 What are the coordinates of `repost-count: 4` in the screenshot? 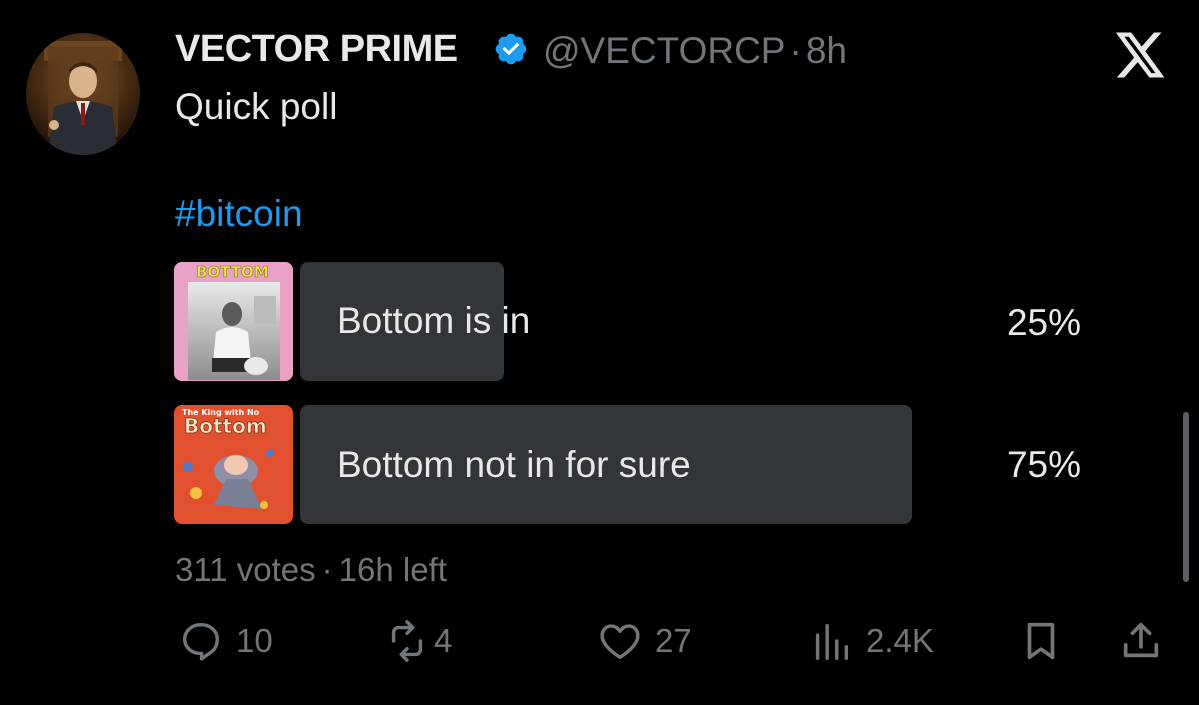 It's located at (443, 640).